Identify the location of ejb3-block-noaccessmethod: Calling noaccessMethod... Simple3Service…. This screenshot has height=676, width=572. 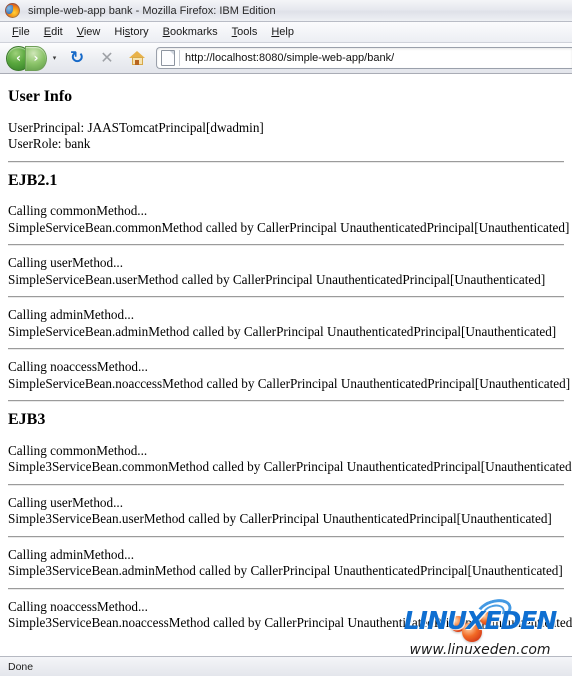
(290, 615).